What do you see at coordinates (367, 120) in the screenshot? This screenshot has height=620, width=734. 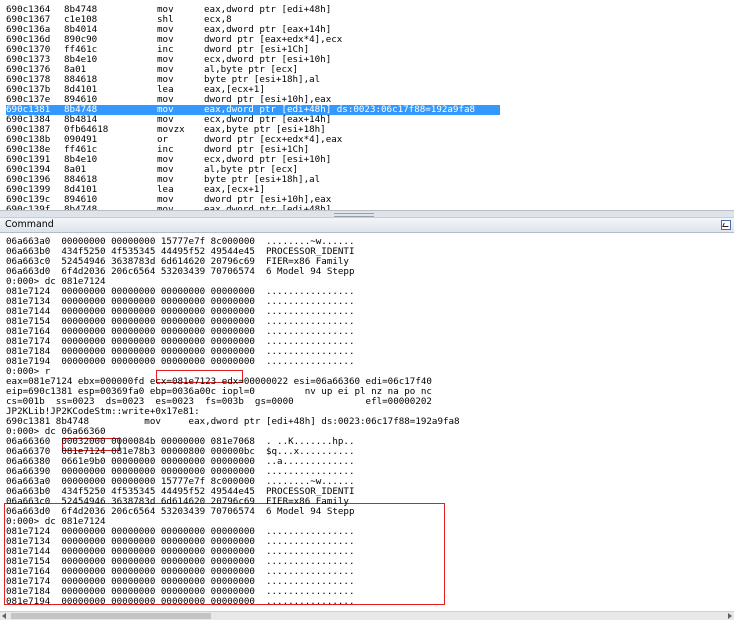 I see `disasm-row: 690c1384 8b4814 mov ecx,dword ptr [eax+14h]` at bounding box center [367, 120].